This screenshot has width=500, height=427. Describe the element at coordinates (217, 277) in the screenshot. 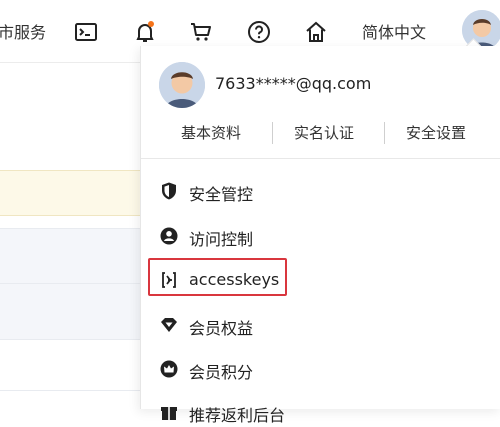

I see `highlight-box` at that location.